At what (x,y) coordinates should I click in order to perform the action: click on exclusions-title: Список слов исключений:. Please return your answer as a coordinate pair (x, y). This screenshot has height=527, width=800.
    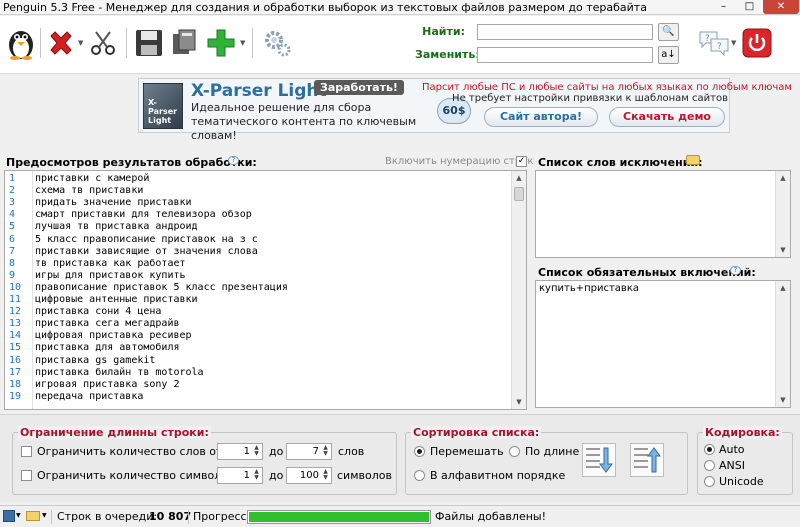
    Looking at the image, I should click on (620, 162).